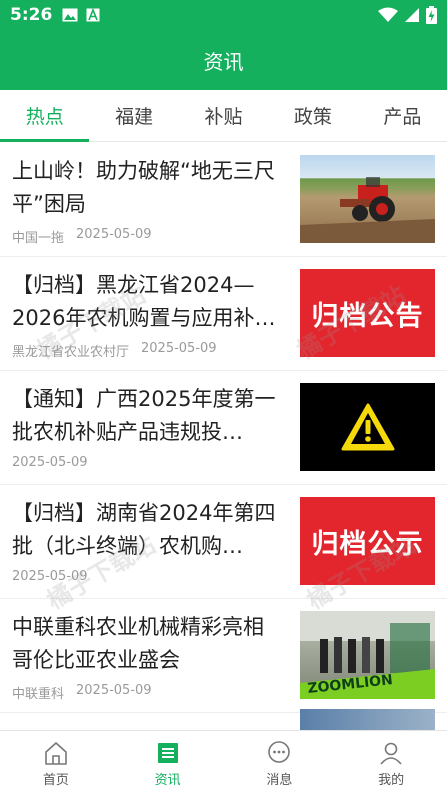 Image resolution: width=447 pixels, height=796 pixels. I want to click on nav-messages: 消息, so click(280, 763).